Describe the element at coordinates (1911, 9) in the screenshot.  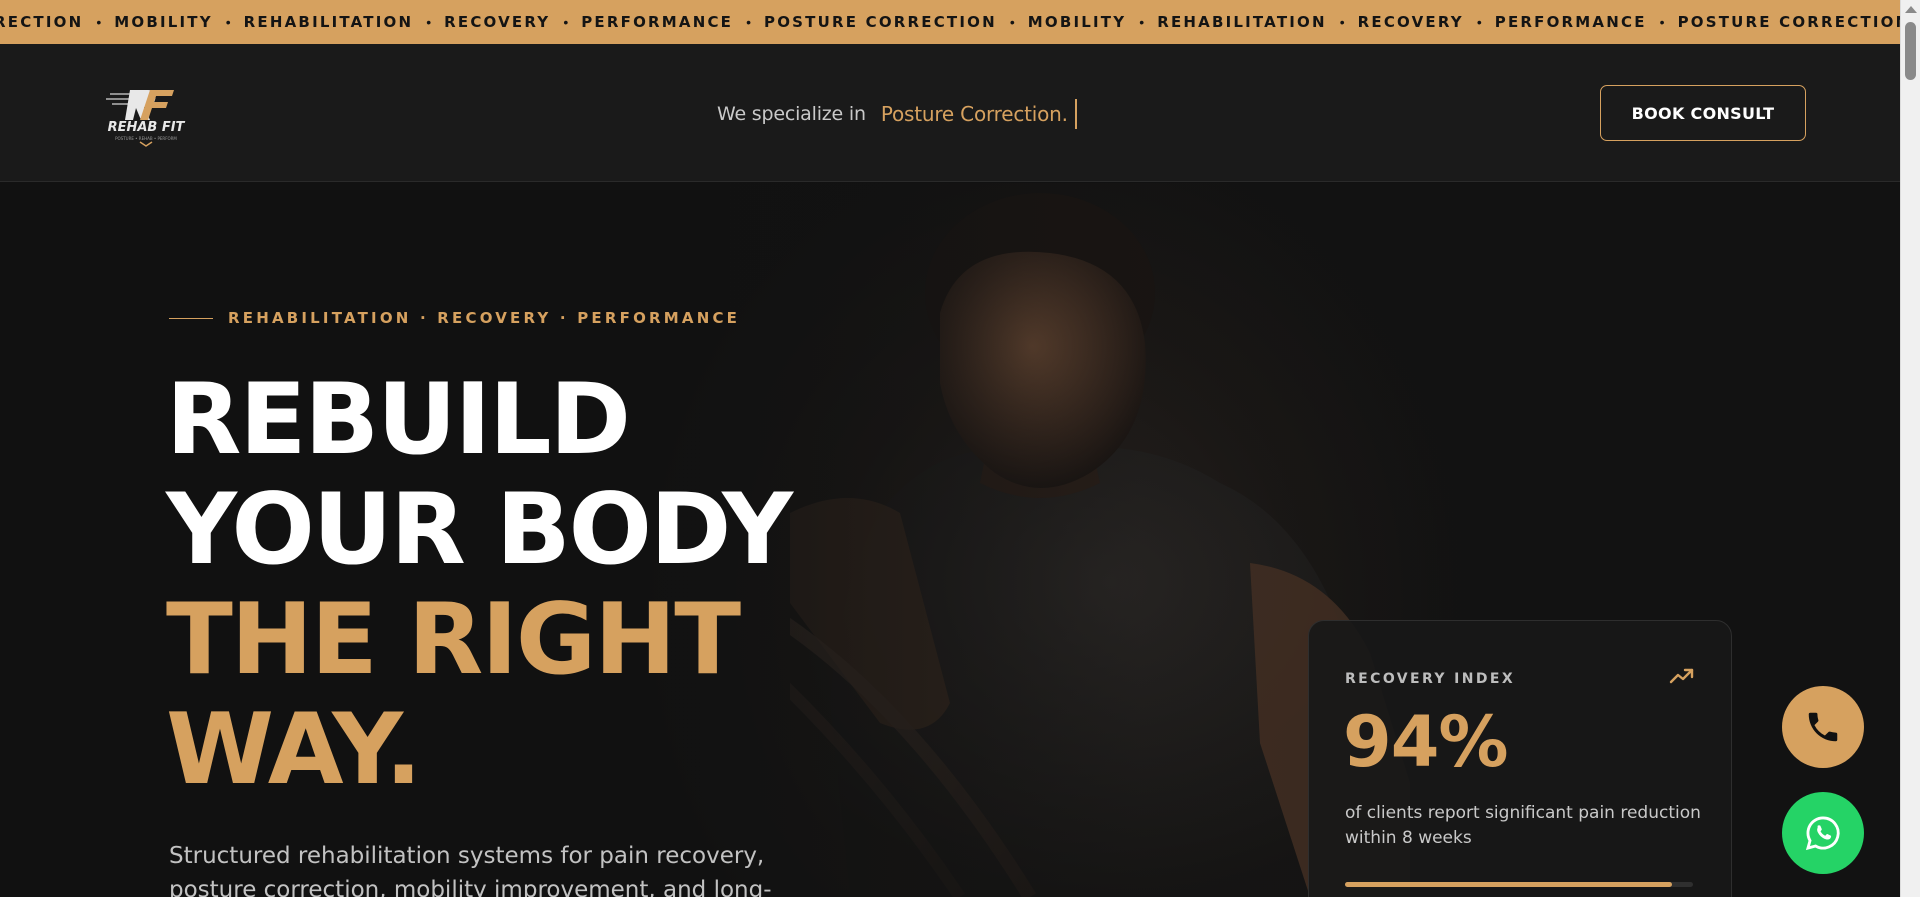
I see `scroll-up-arrow` at that location.